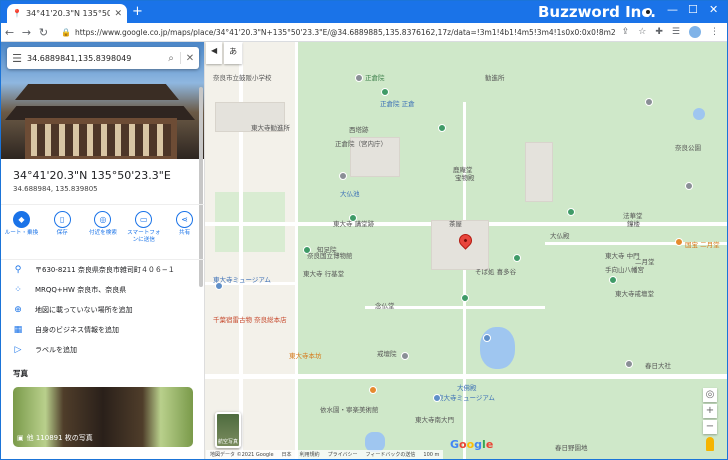 The width and height of the screenshot is (728, 460). What do you see at coordinates (102, 290) in the screenshot?
I see `plus-code-row: ⁘ MRQQ+HW 奈良市、奈良県` at bounding box center [102, 290].